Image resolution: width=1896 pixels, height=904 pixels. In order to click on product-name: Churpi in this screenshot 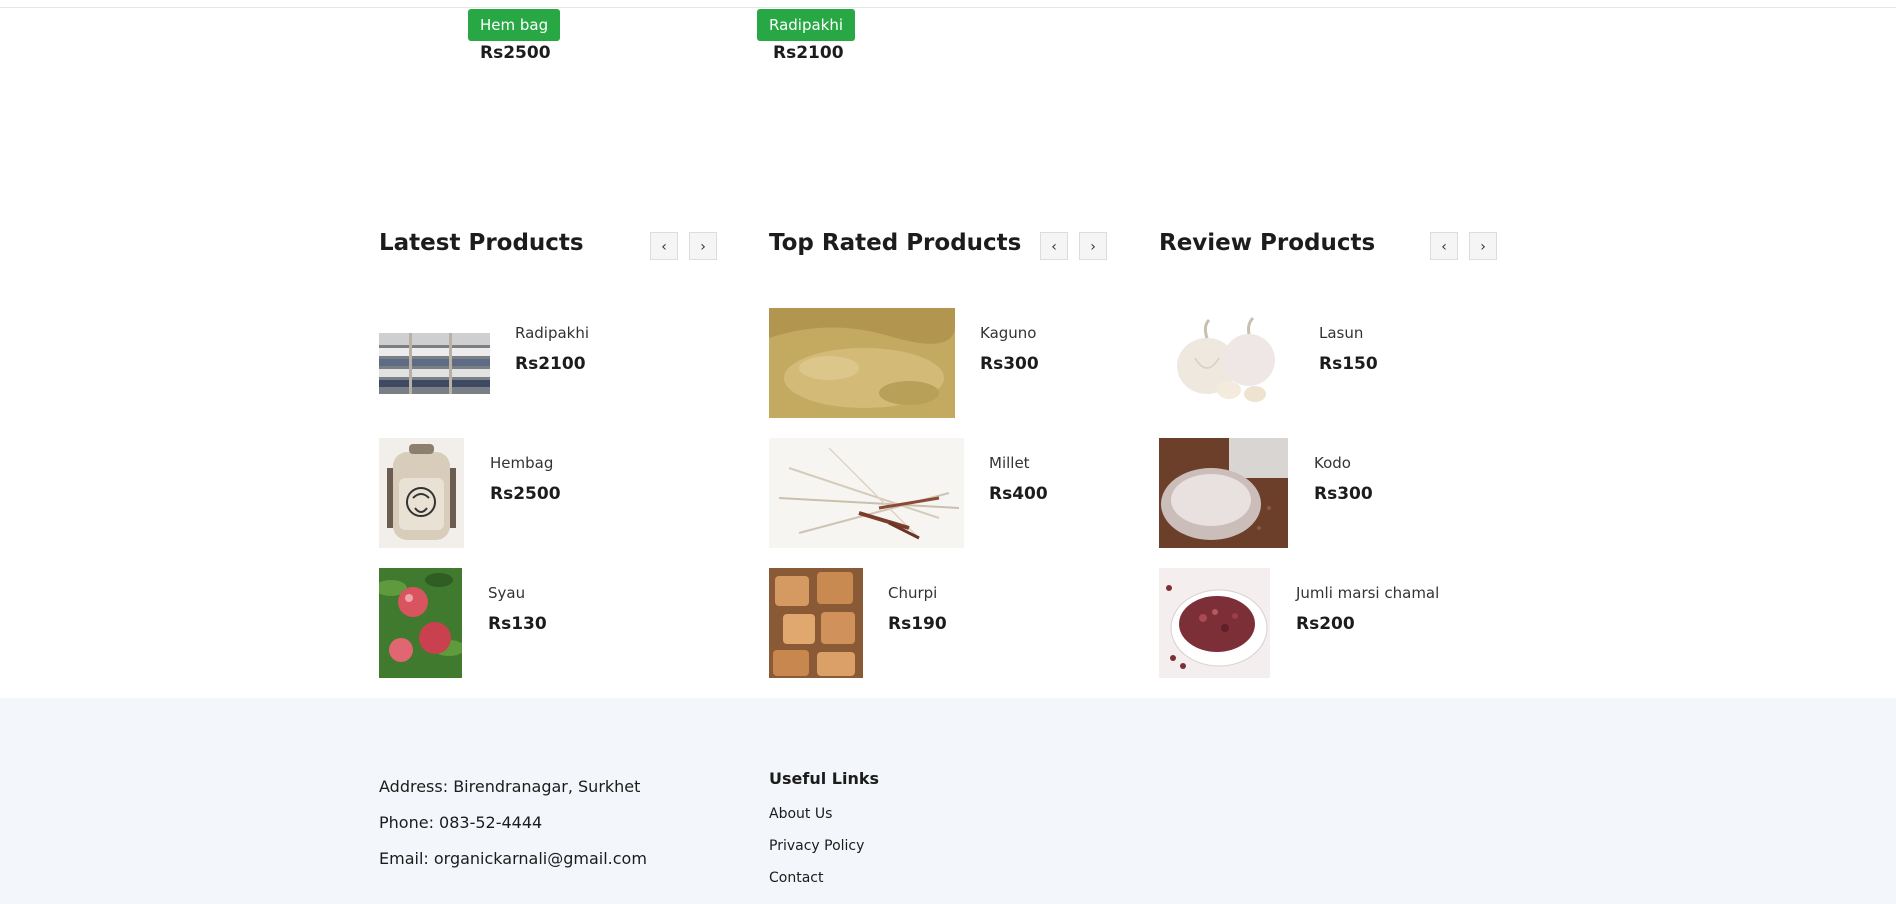, I will do `click(913, 593)`.